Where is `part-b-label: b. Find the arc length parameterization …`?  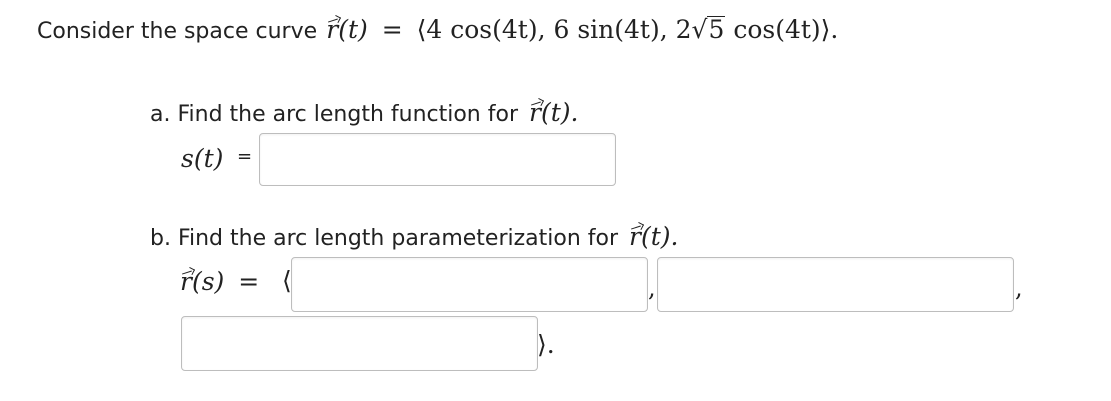 part-b-label: b. Find the arc length parameterization … is located at coordinates (384, 238).